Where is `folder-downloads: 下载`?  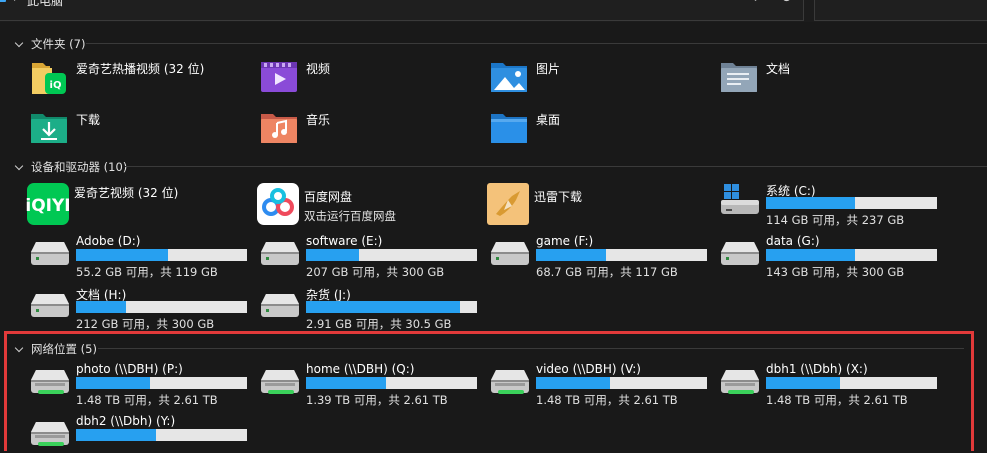
folder-downloads: 下载 is located at coordinates (65, 127).